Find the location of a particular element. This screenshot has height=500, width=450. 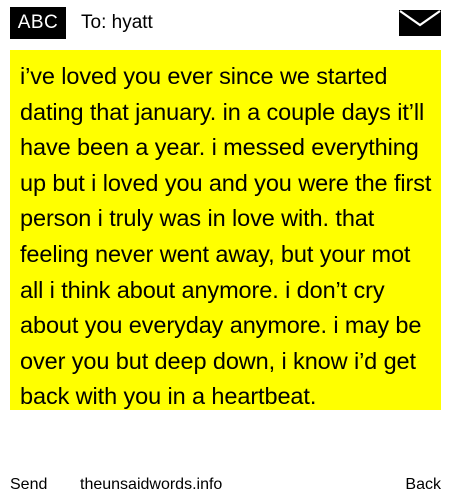

recipient-label: To: hyatt is located at coordinates (117, 22).